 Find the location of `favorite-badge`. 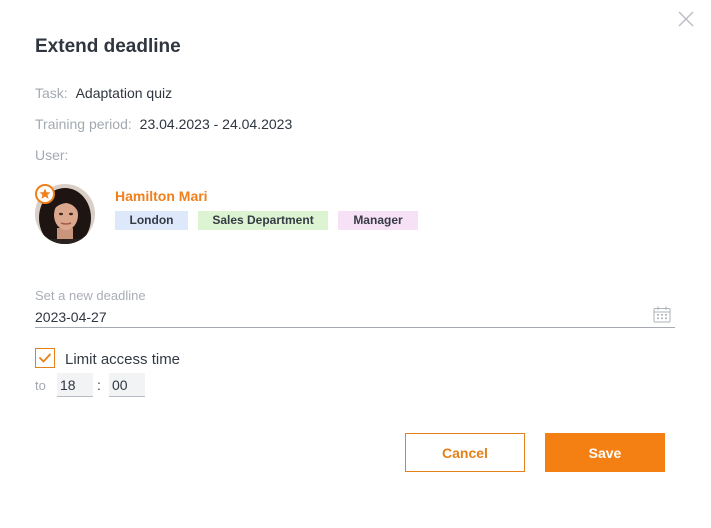

favorite-badge is located at coordinates (45, 194).